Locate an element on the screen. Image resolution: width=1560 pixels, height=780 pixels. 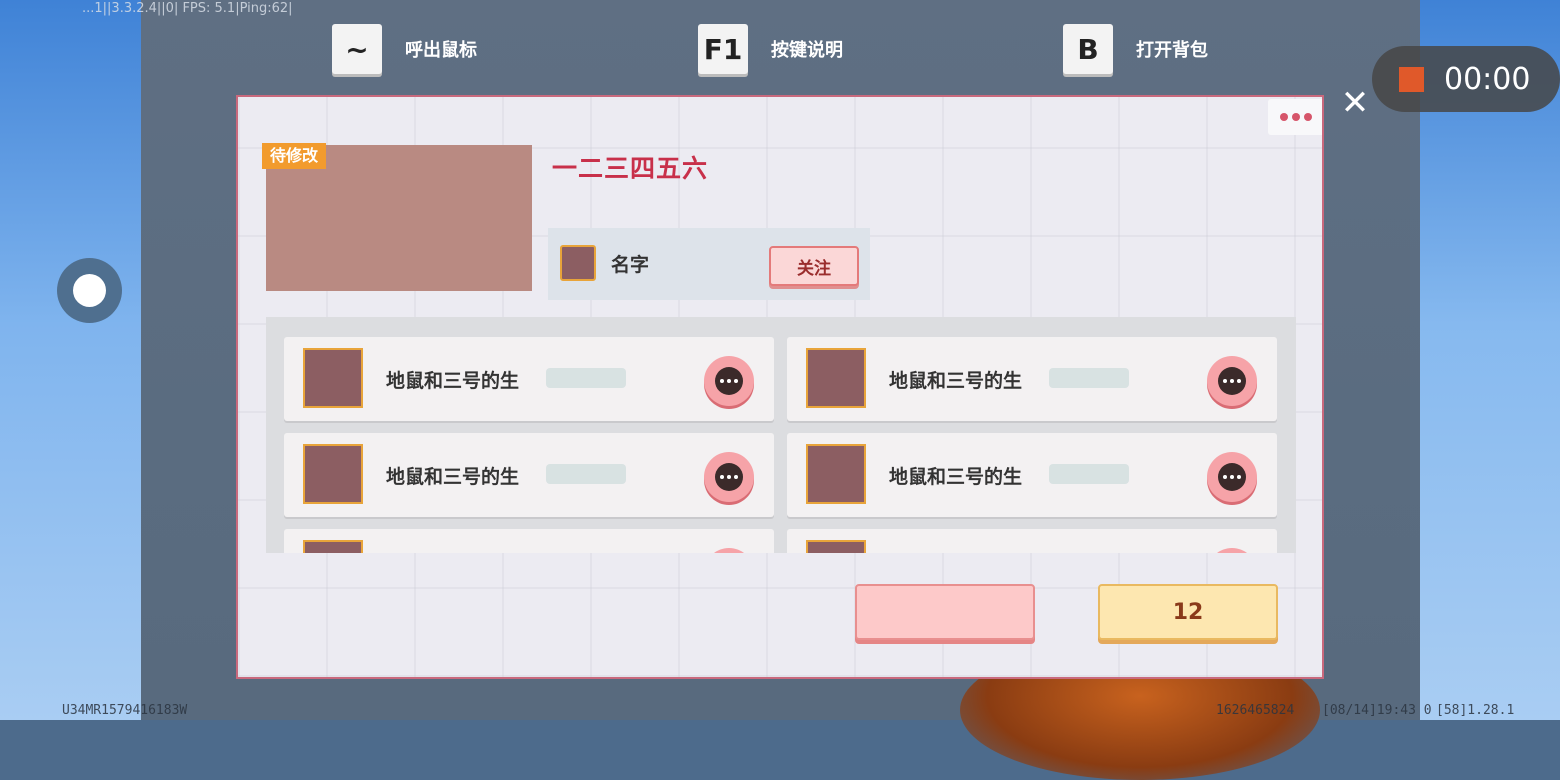
b-key-icon: B is located at coordinates (1088, 49).